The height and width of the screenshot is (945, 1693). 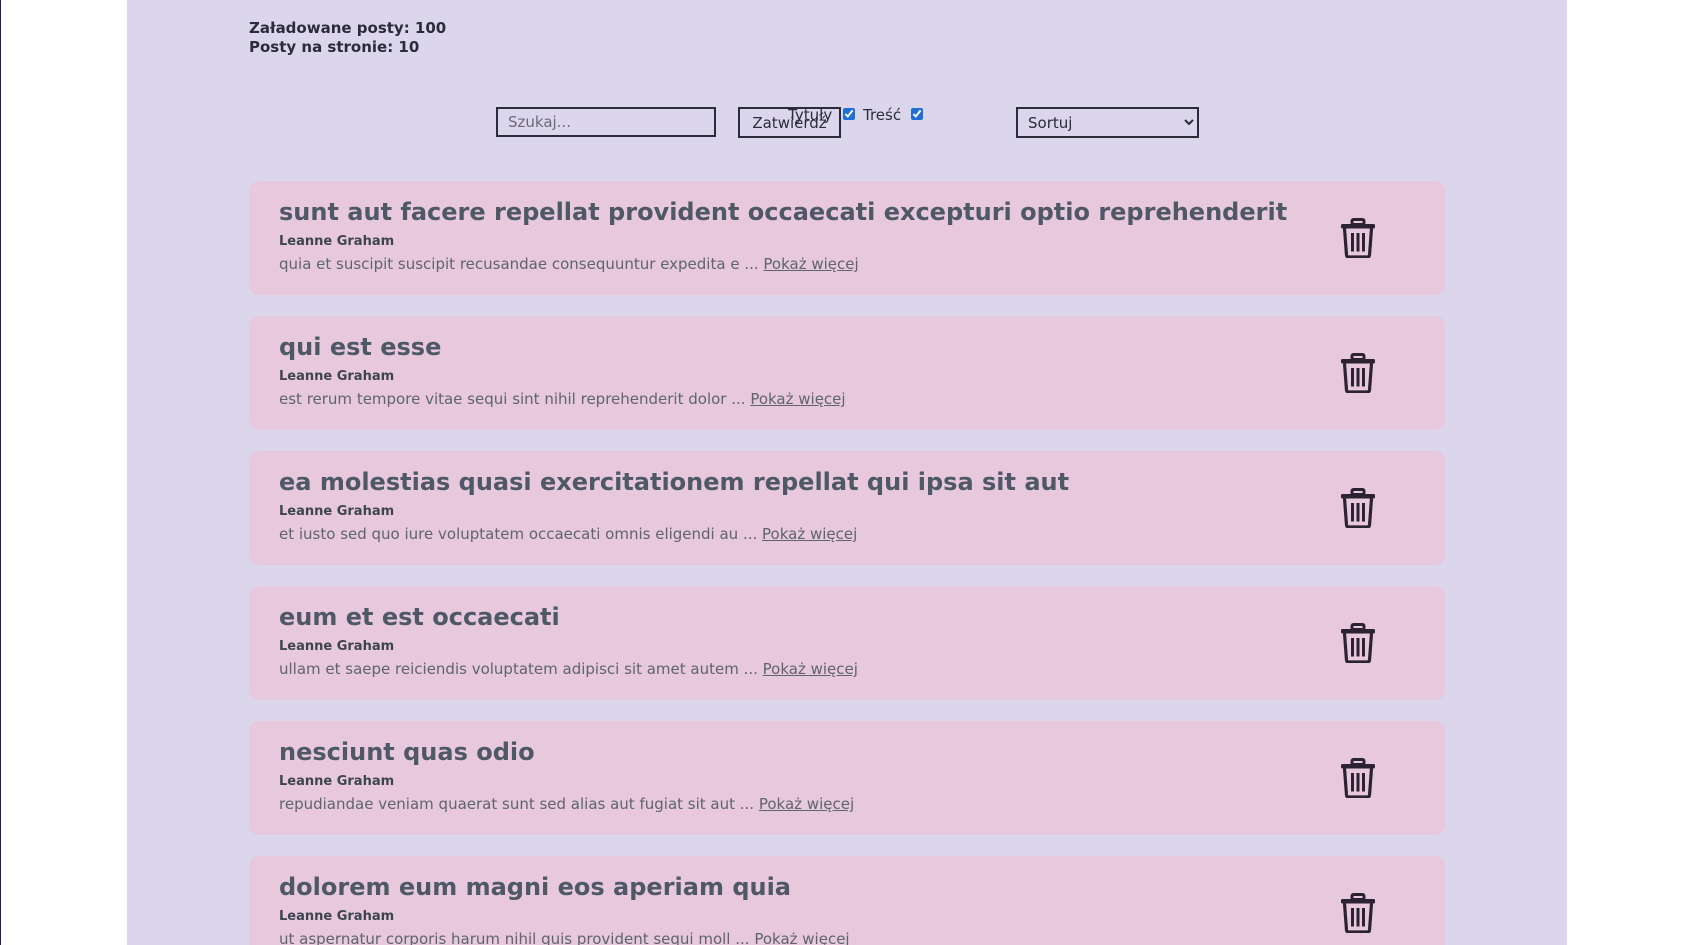 I want to click on loaded-posts-count: Załadowane posty: 100, so click(x=348, y=28).